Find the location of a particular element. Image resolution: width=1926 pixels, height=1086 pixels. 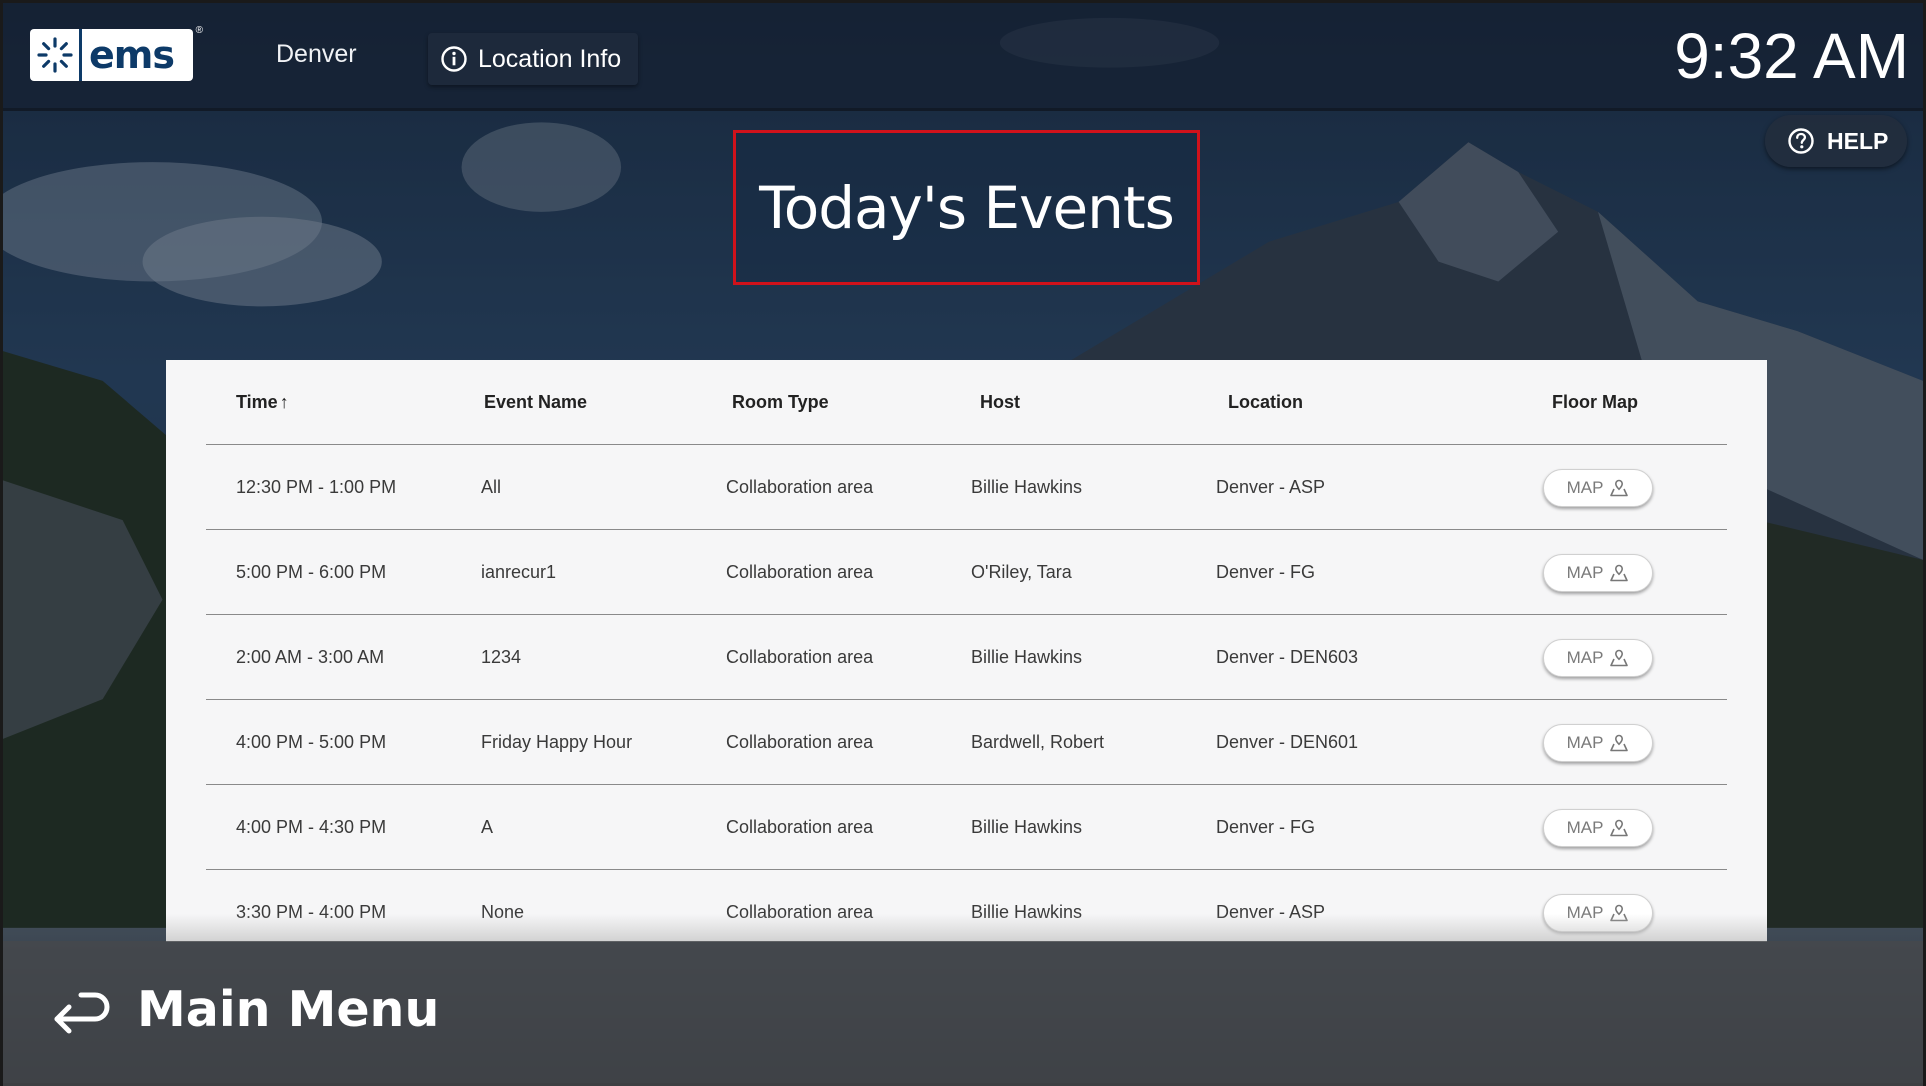

cell-event-name: All is located at coordinates (491, 487).